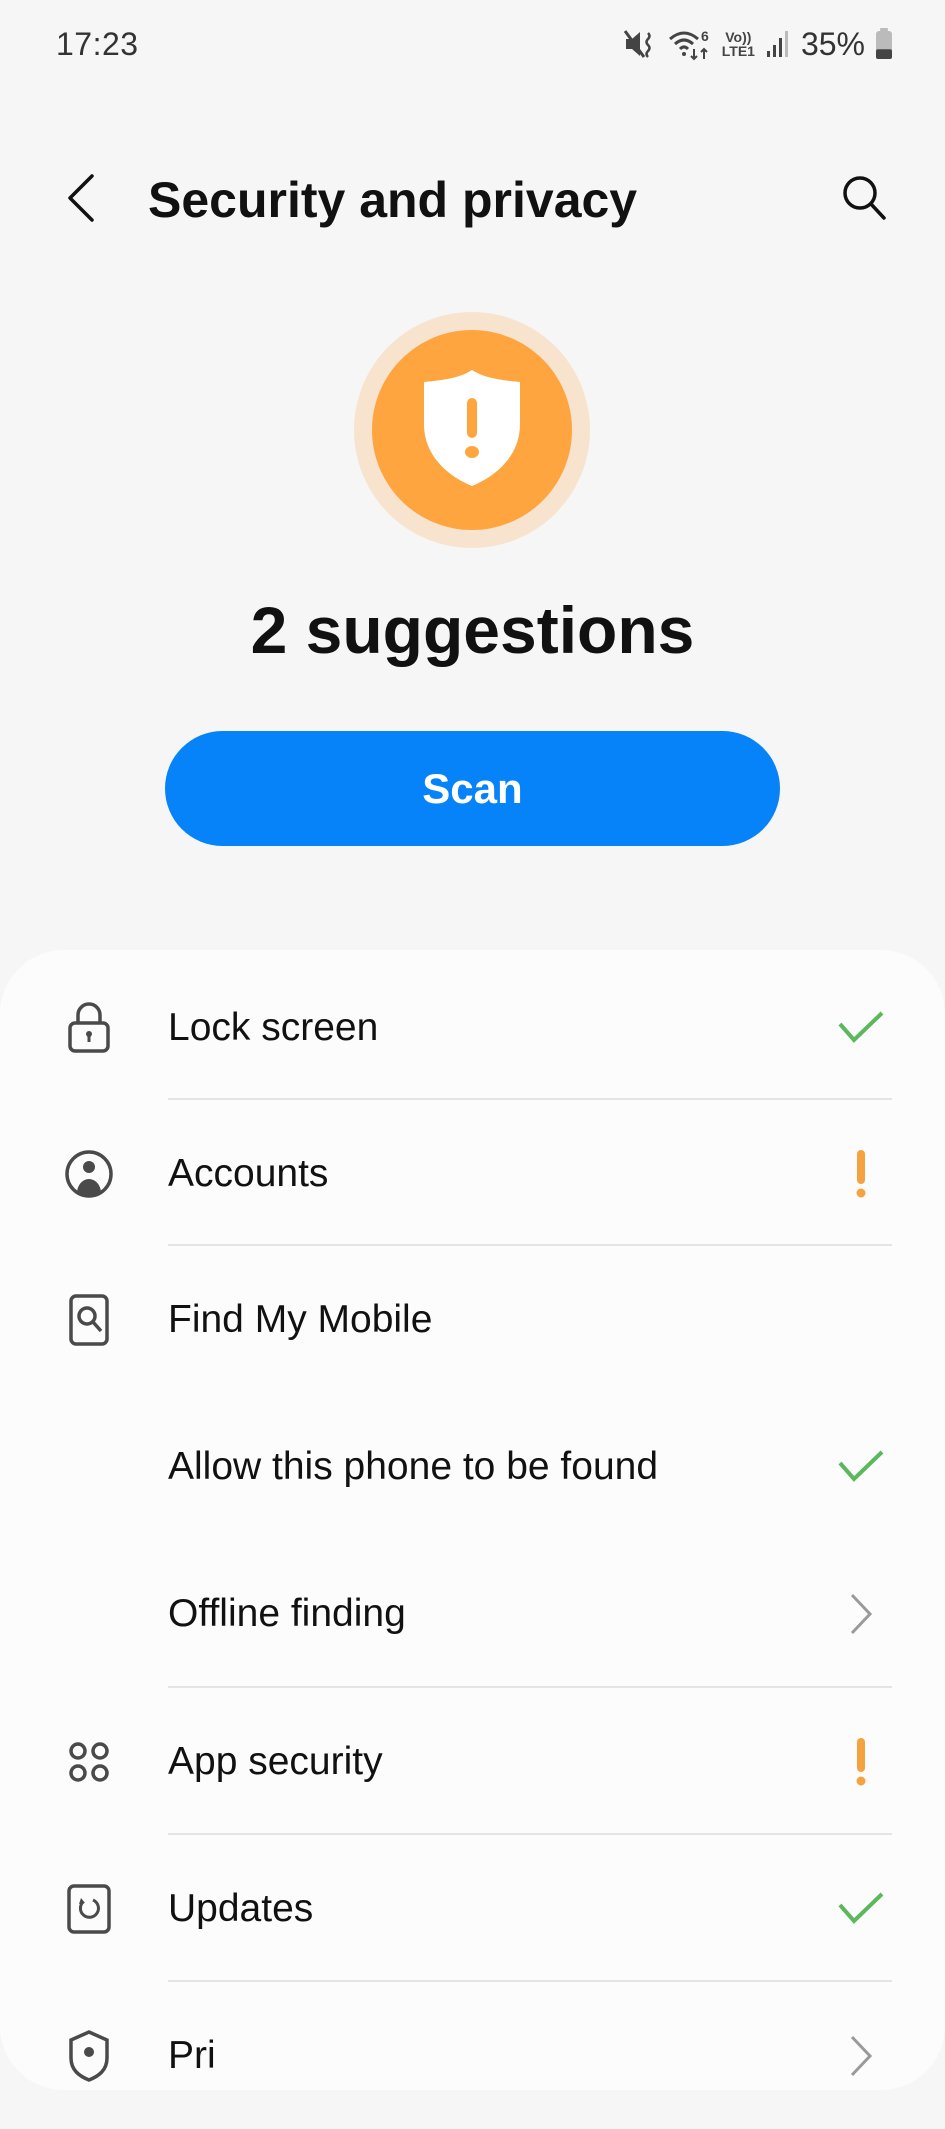 The image size is (945, 2129). Describe the element at coordinates (640, 44) in the screenshot. I see `mute-vibrate-icon` at that location.